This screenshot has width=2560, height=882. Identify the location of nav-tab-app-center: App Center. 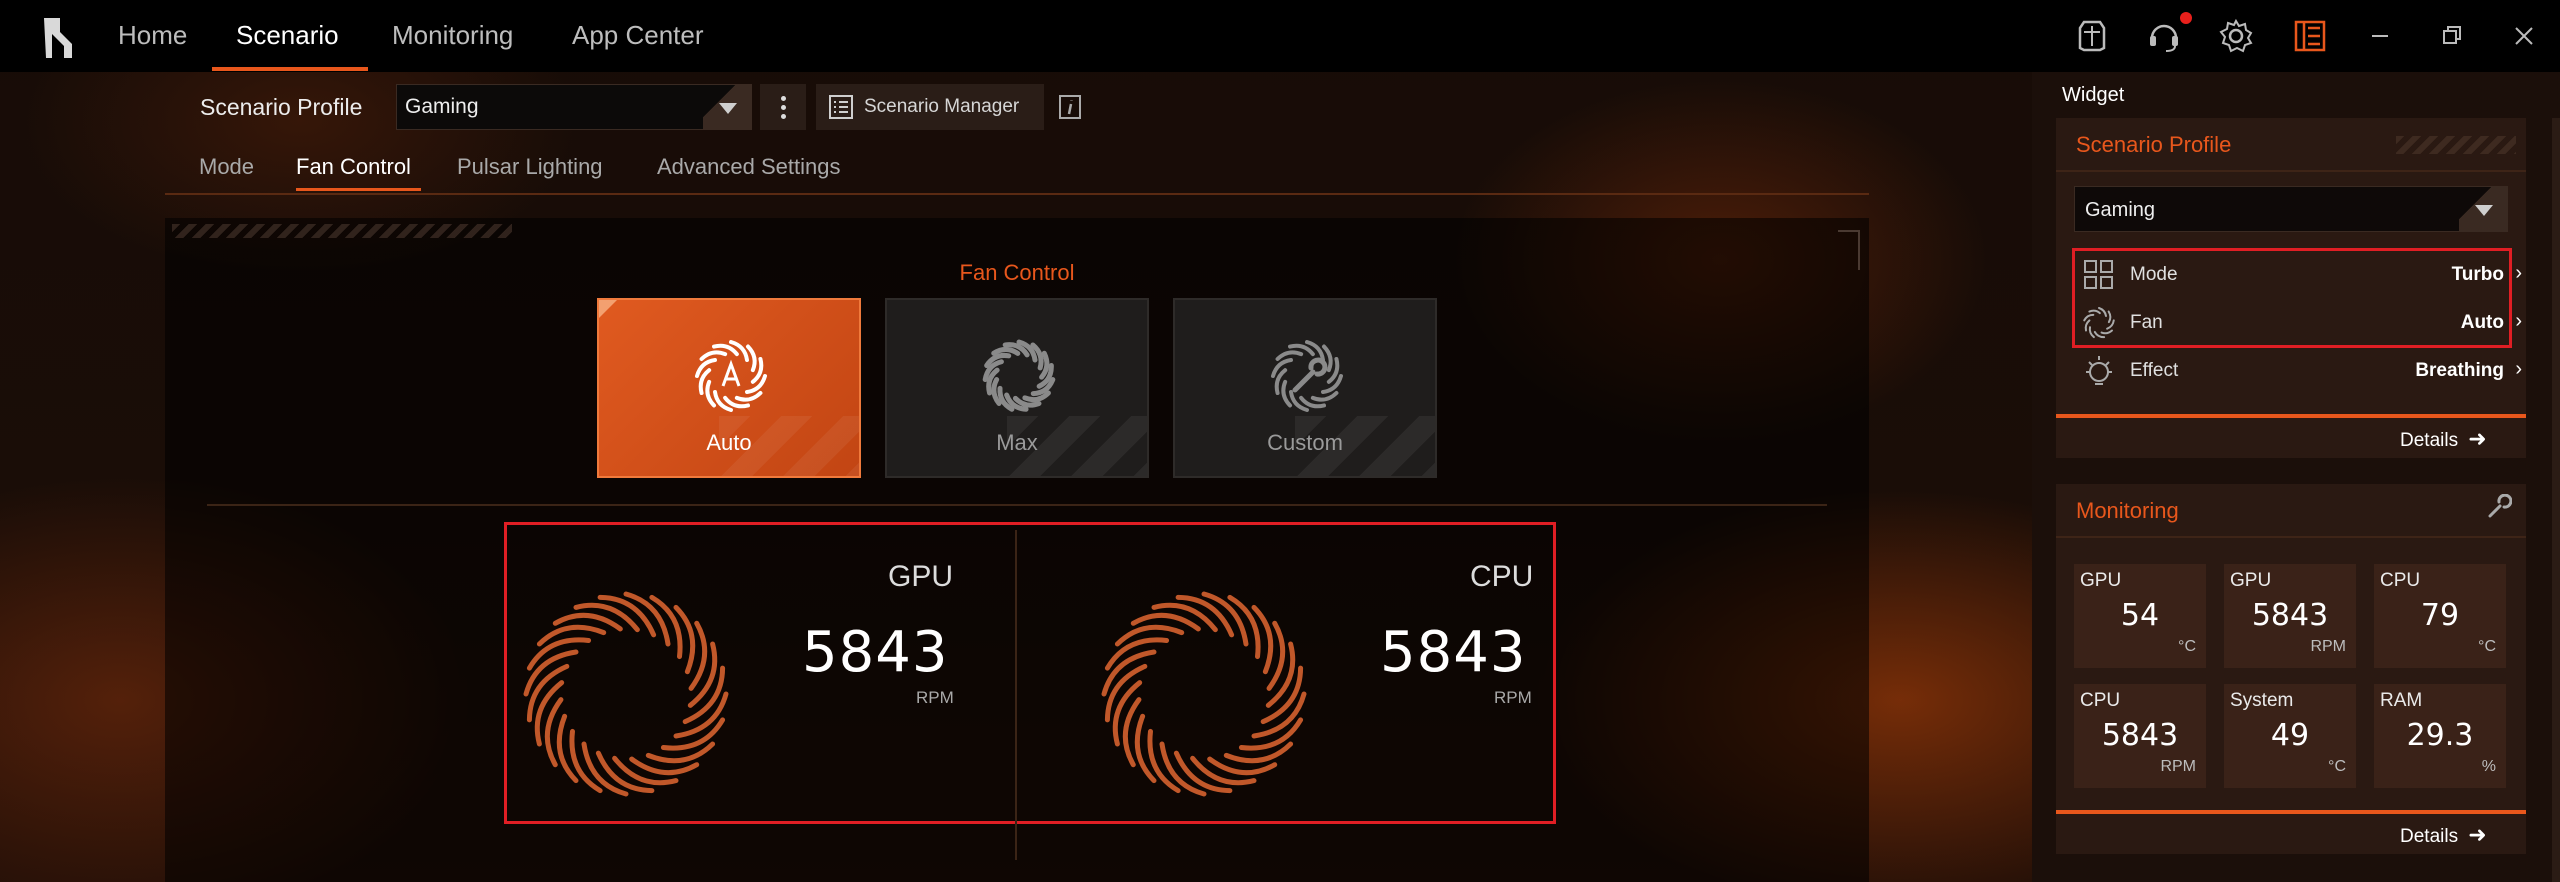
(638, 35).